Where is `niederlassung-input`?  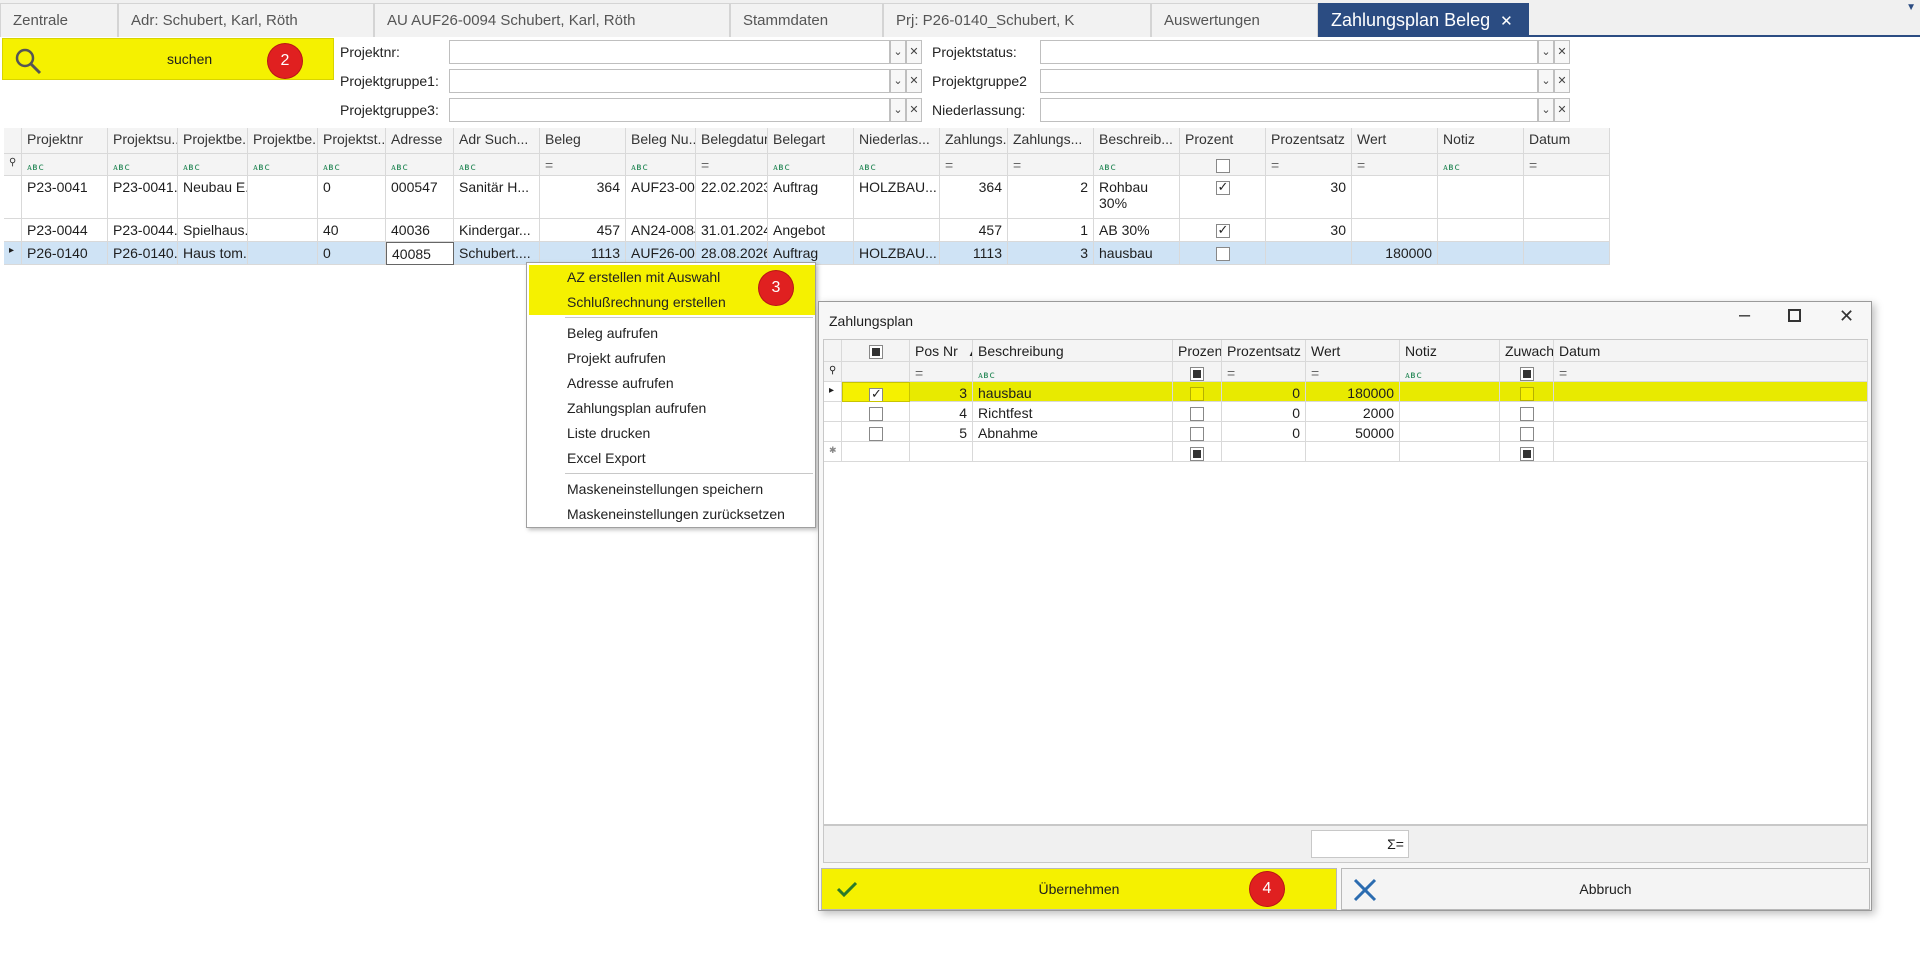 niederlassung-input is located at coordinates (1289, 110).